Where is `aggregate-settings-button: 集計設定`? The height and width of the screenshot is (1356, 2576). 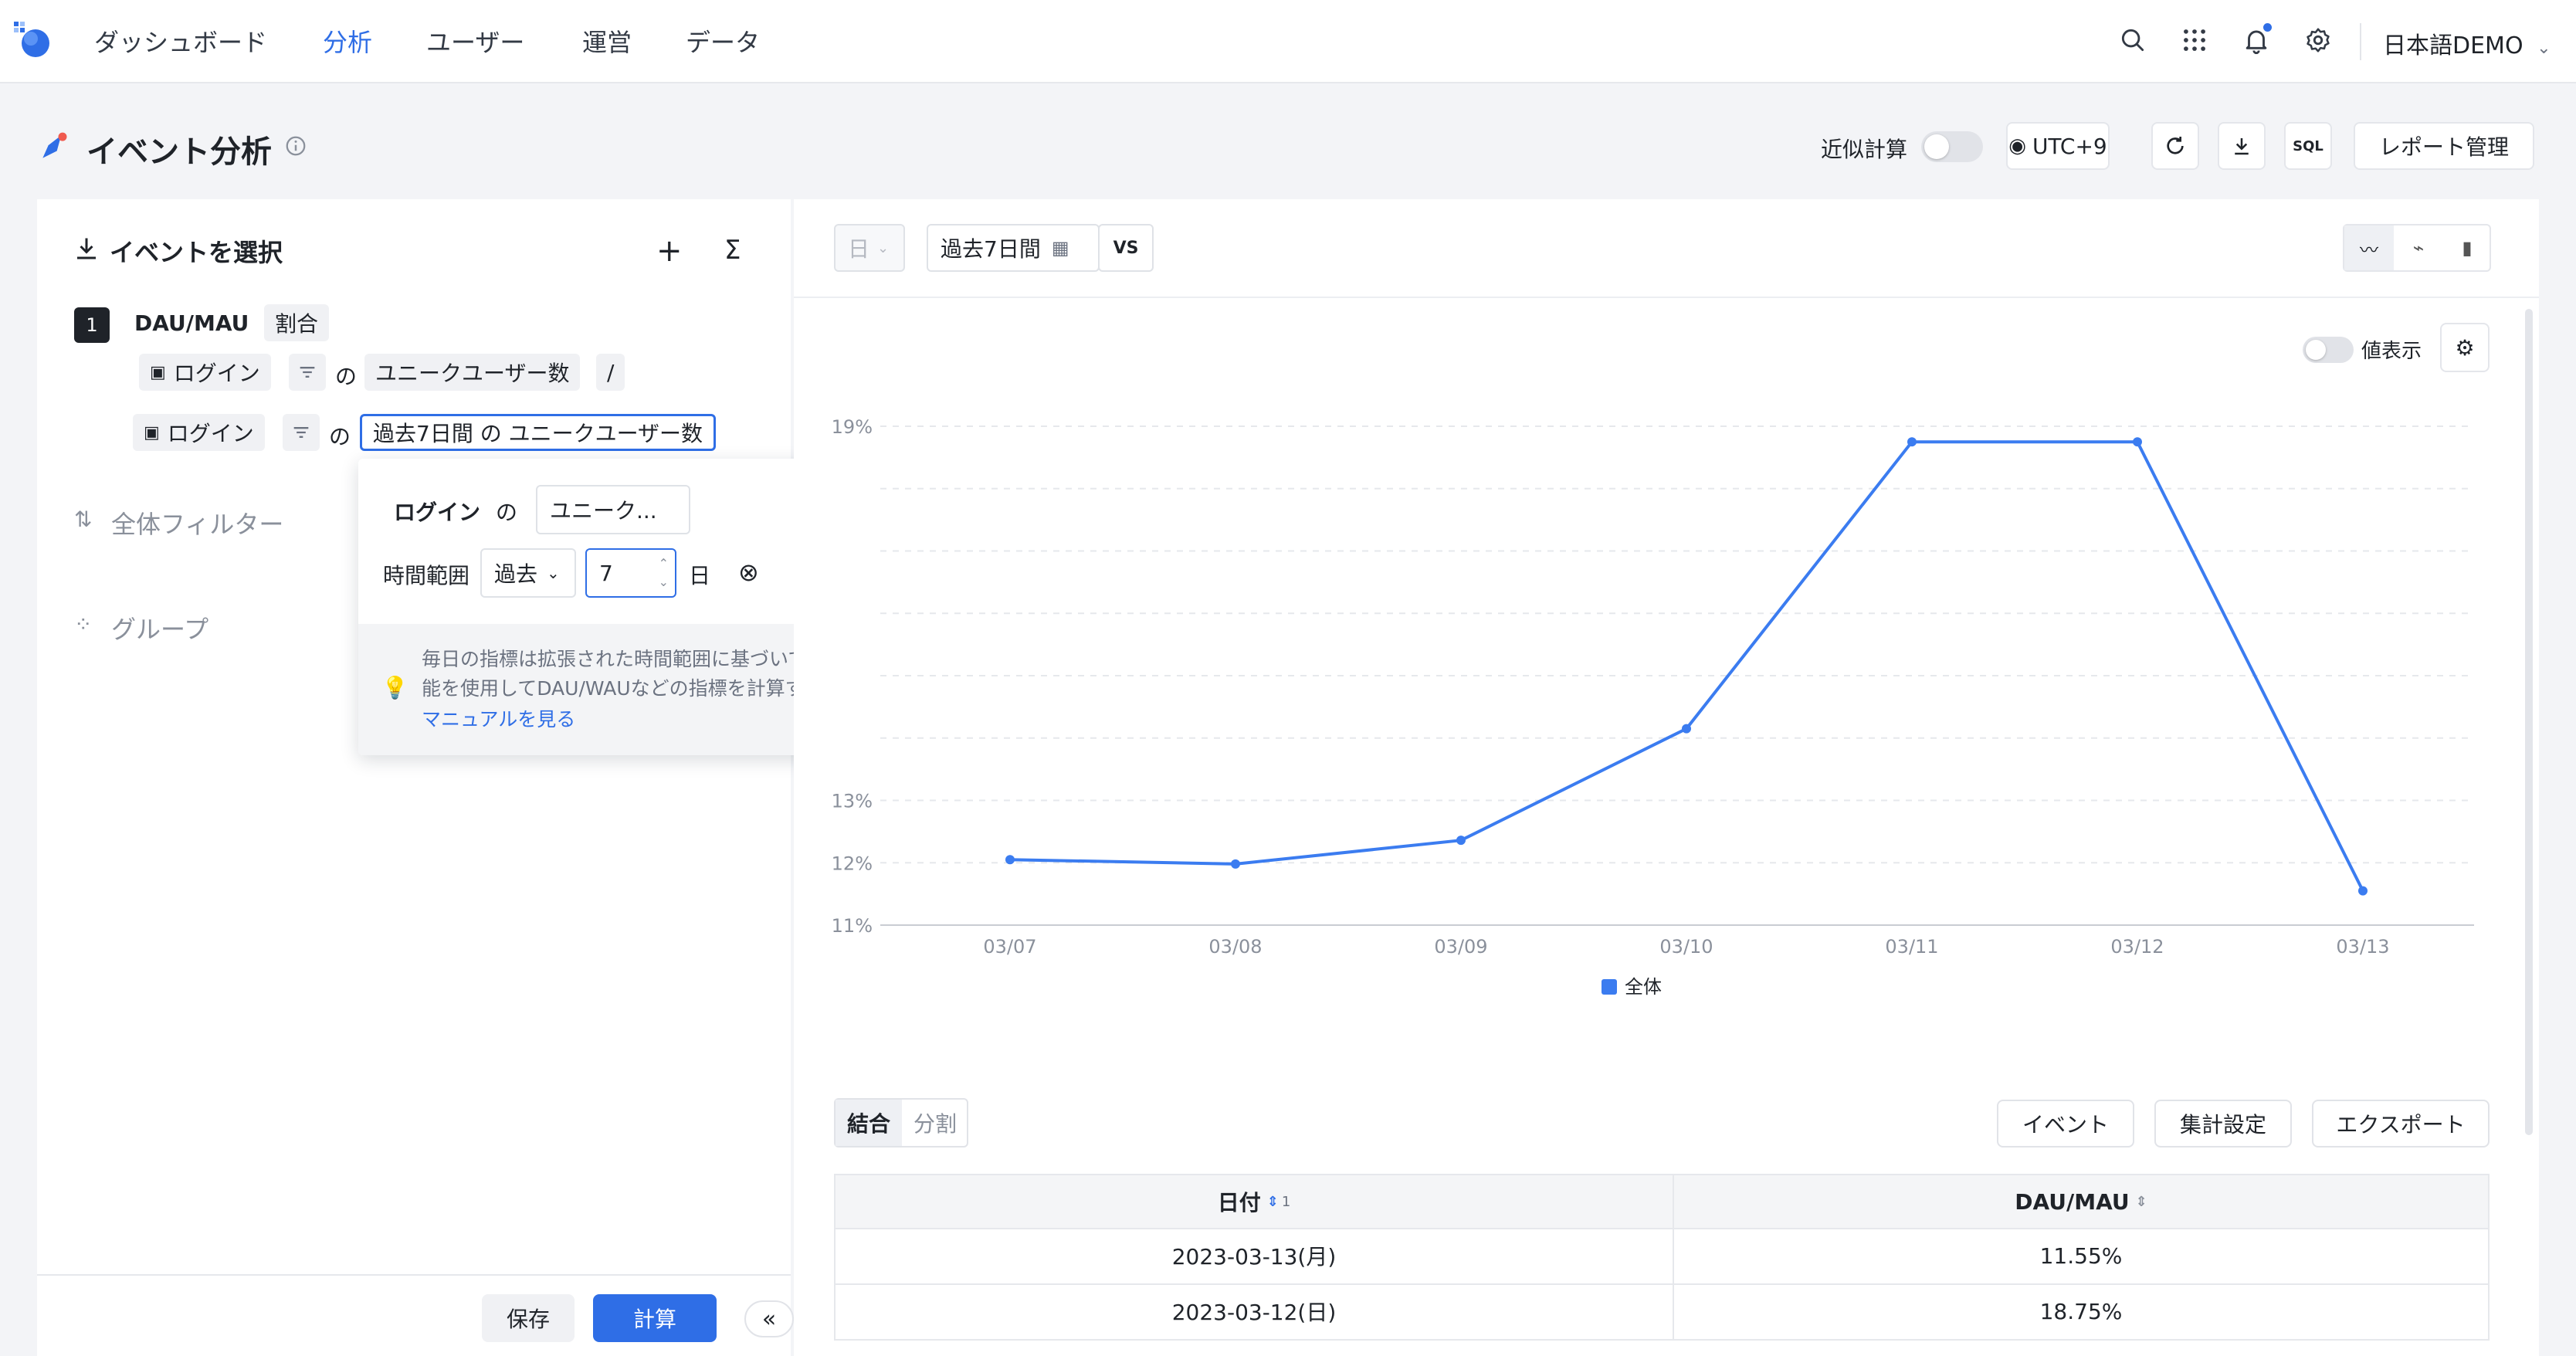
aggregate-settings-button: 集計設定 is located at coordinates (2223, 1124).